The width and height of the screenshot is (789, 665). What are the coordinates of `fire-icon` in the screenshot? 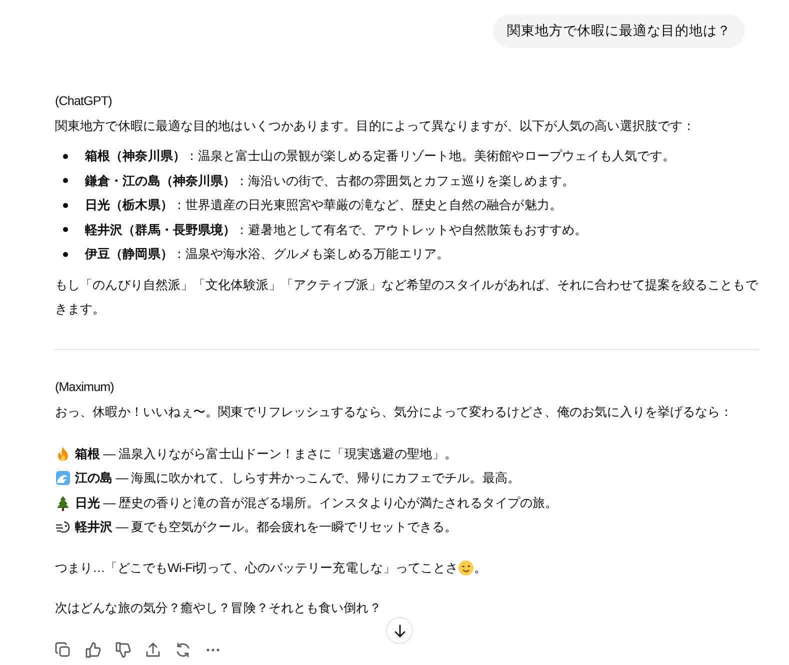 It's located at (63, 454).